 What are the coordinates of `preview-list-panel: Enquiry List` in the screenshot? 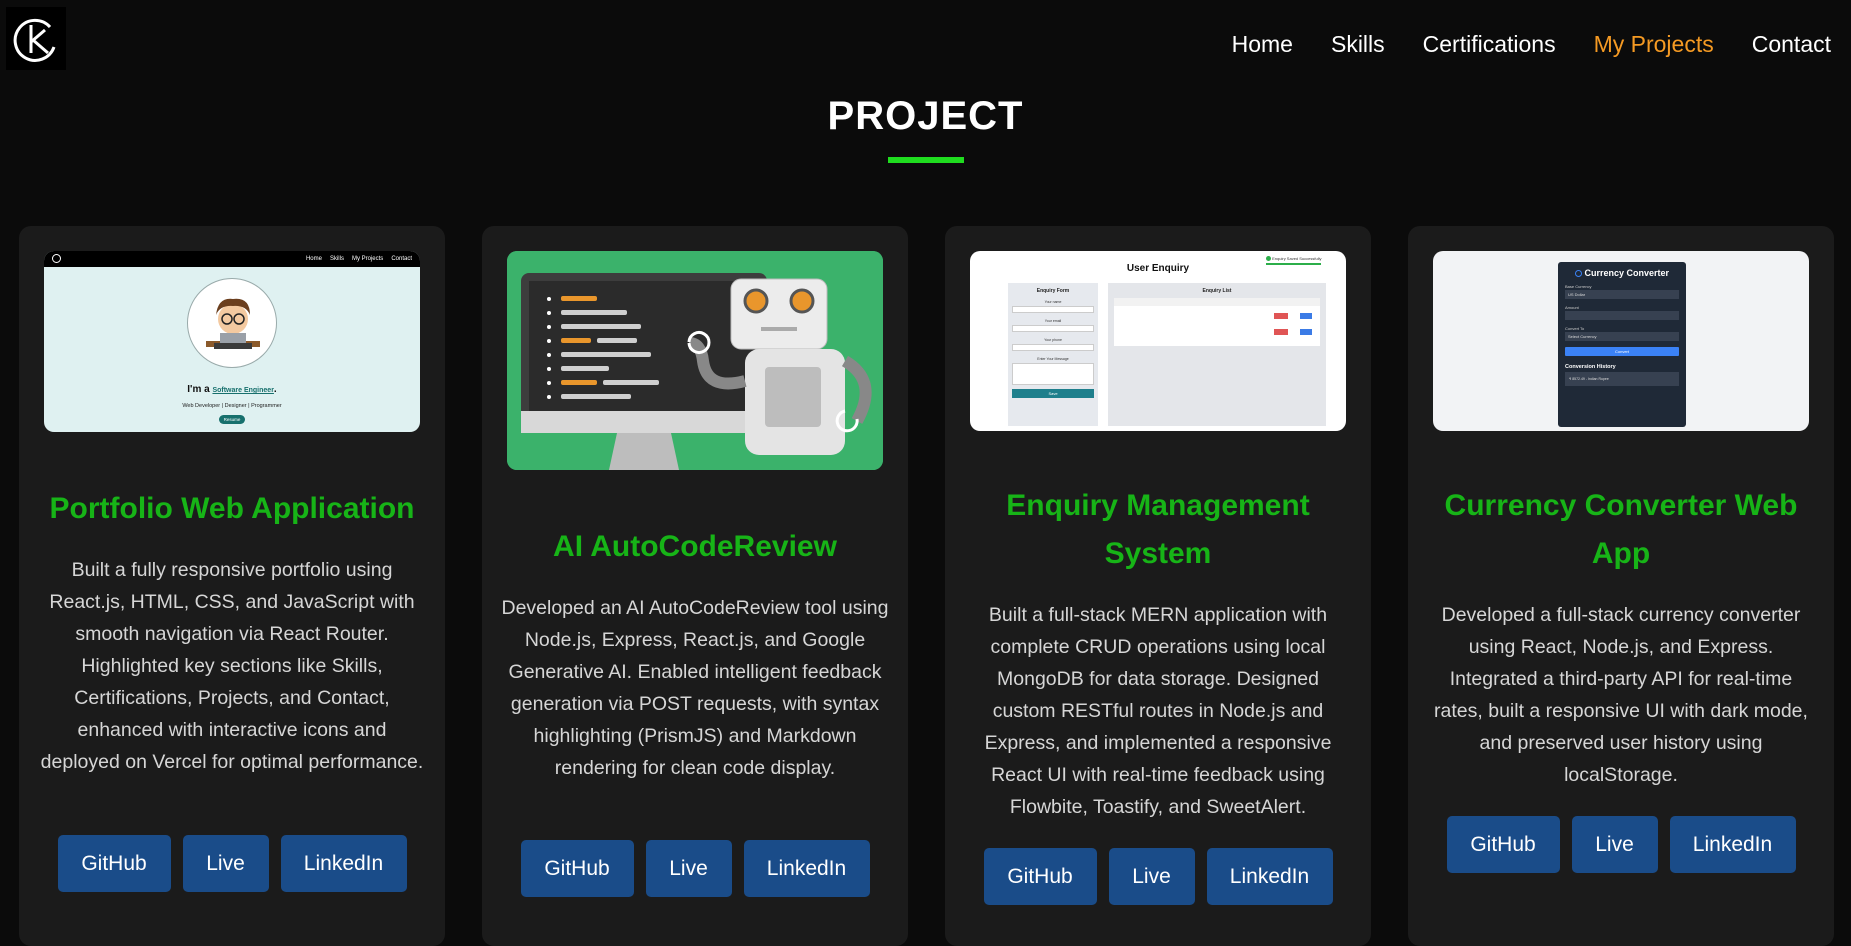 It's located at (1217, 354).